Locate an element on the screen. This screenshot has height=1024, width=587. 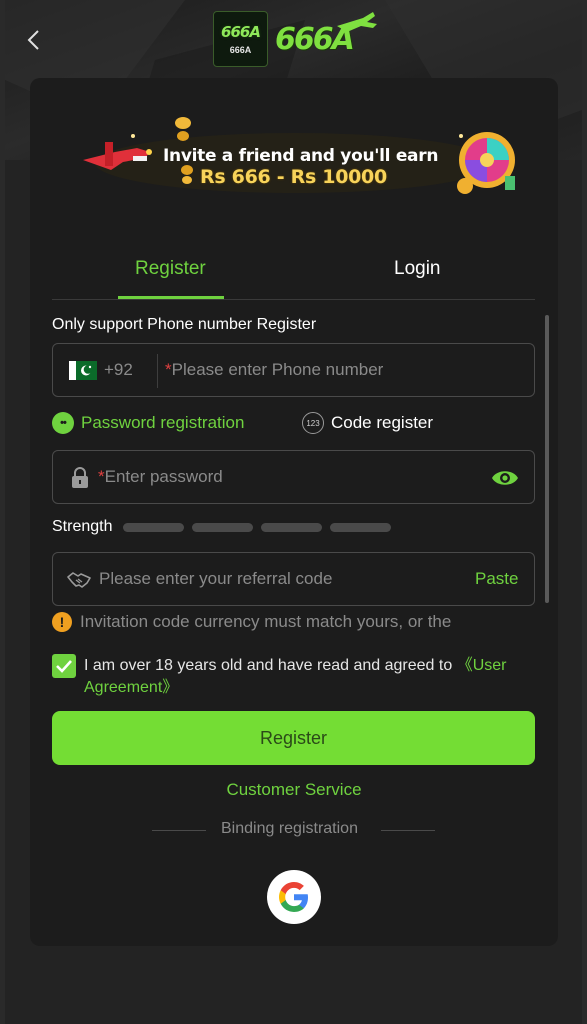
phone-separator is located at coordinates (157, 371).